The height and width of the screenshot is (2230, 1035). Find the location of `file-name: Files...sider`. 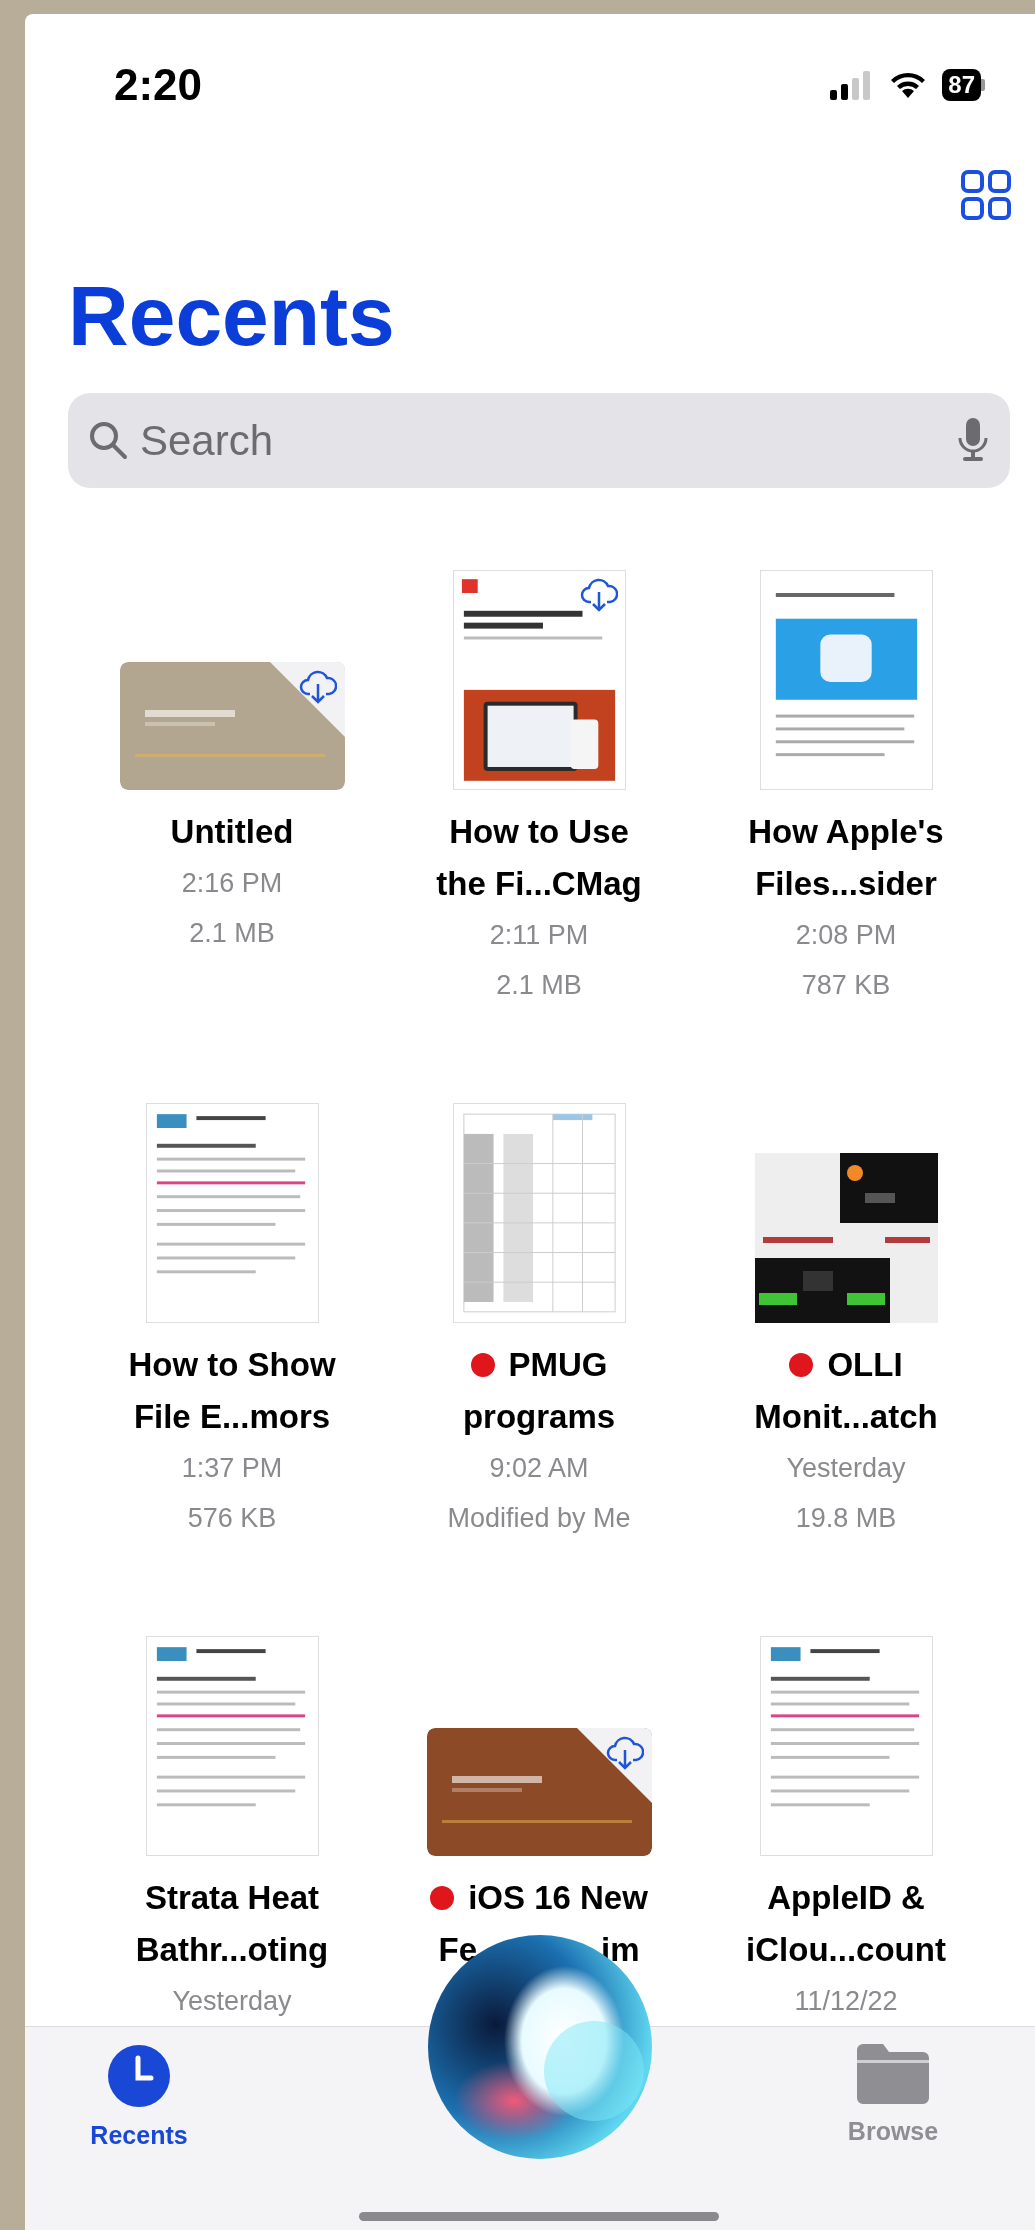

file-name: Files...sider is located at coordinates (846, 884).